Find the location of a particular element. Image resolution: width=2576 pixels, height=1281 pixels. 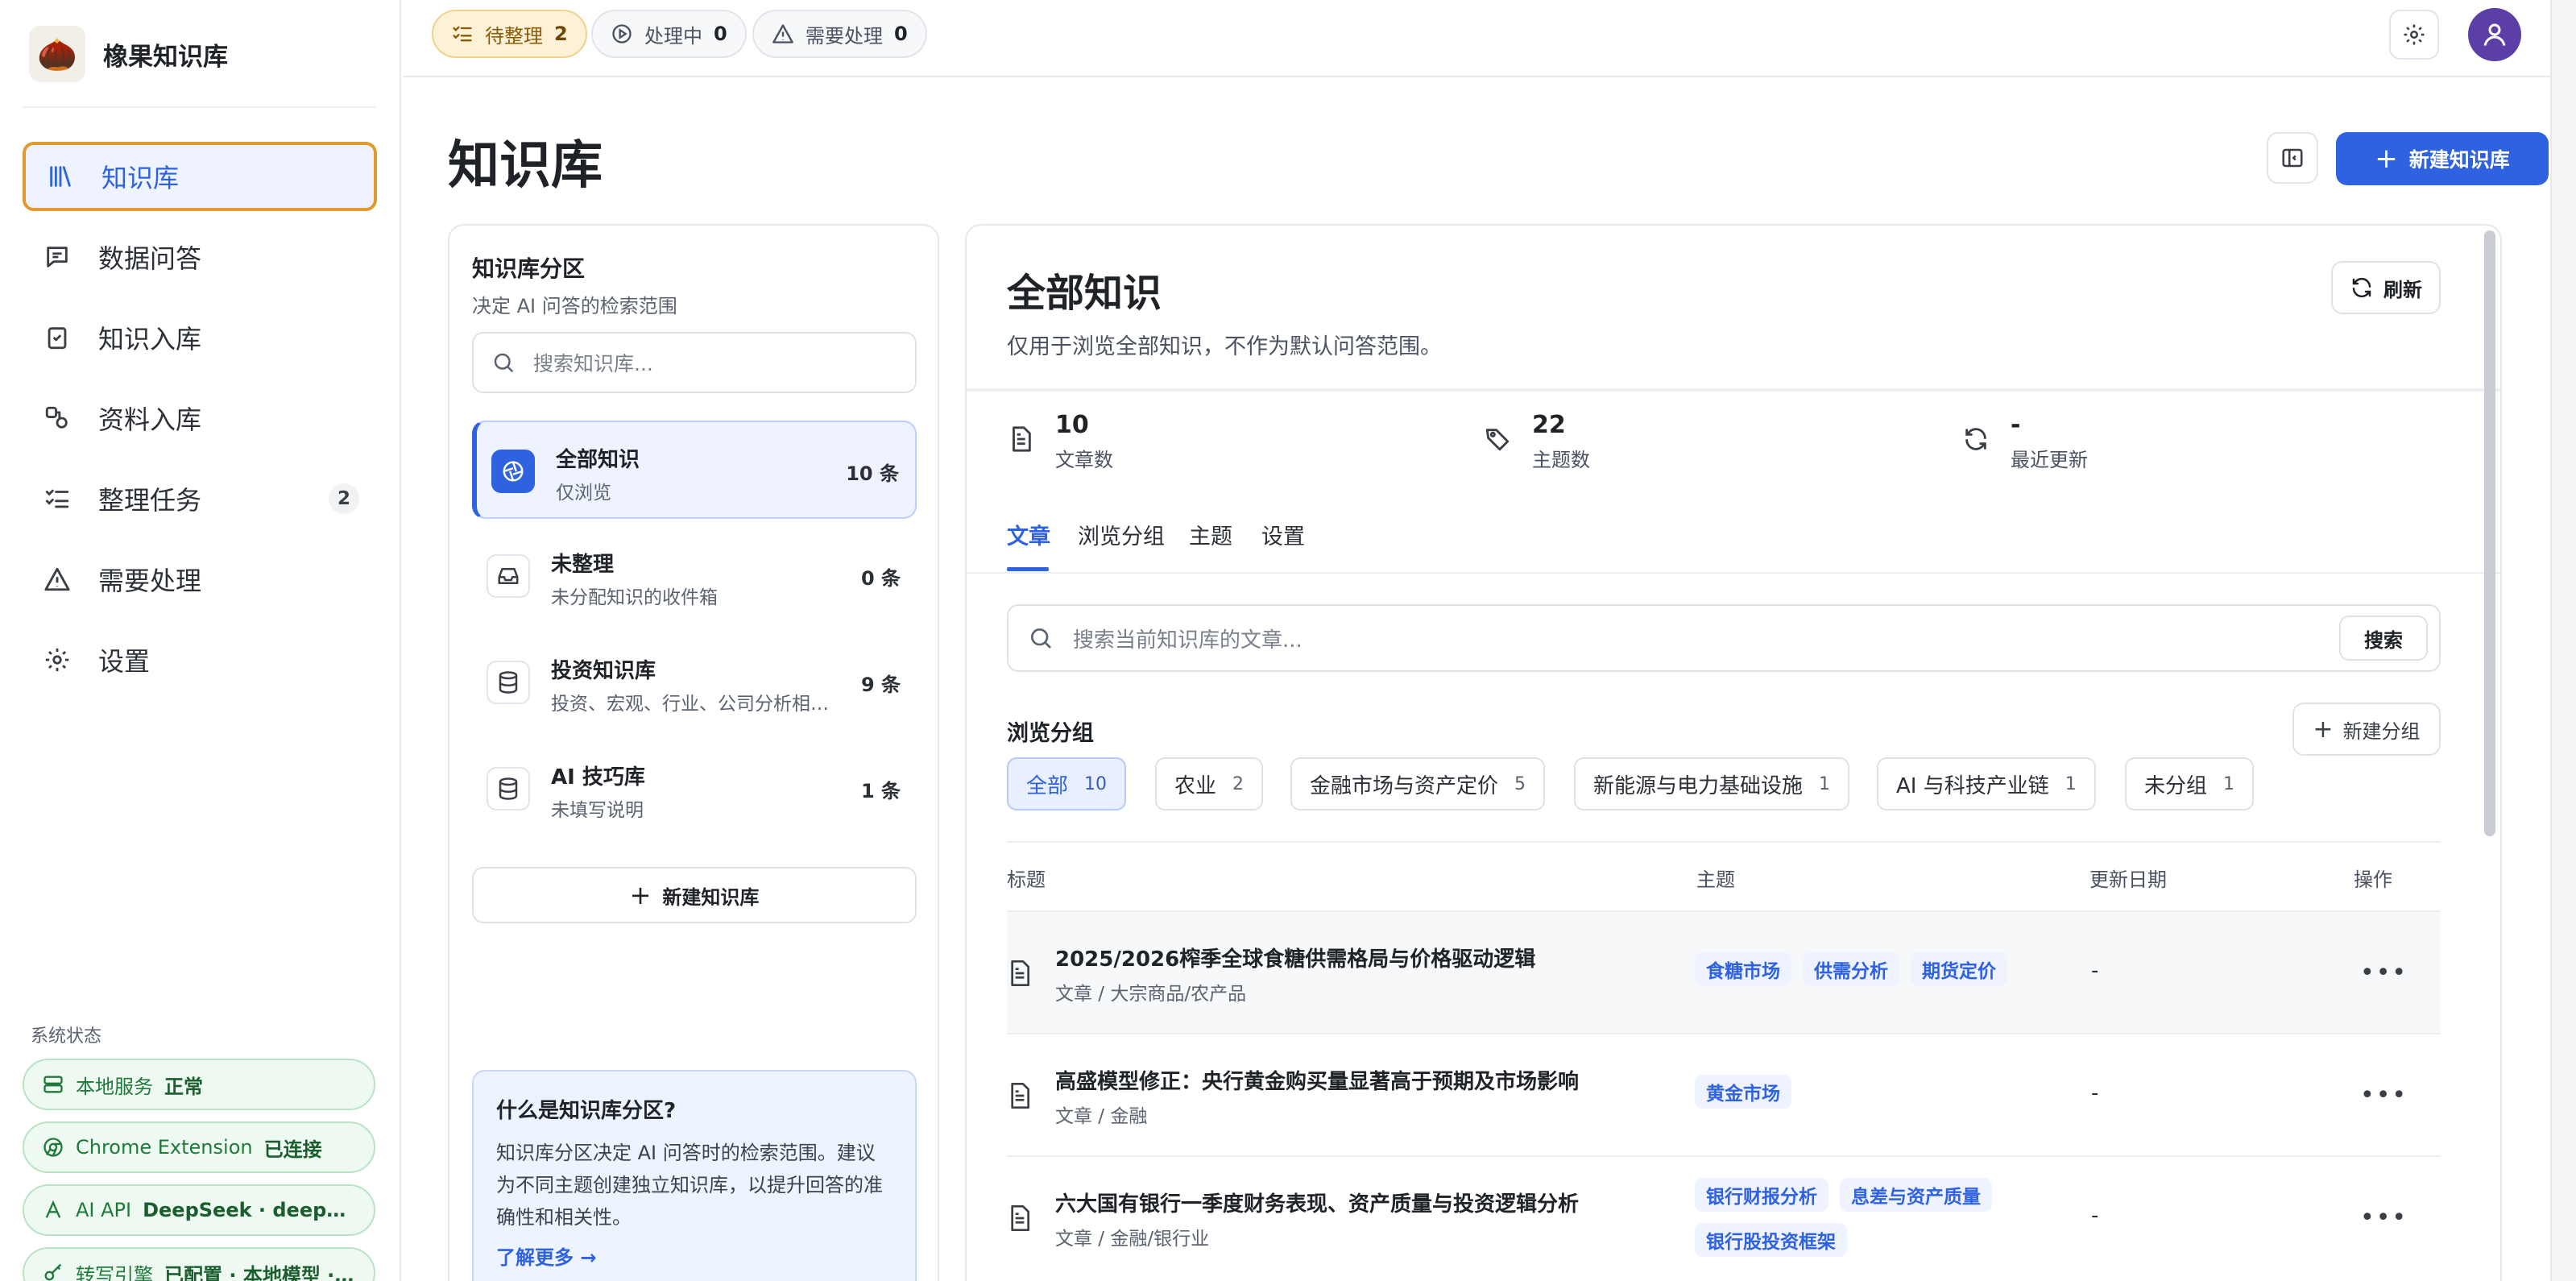

pill-label: 待整理 is located at coordinates (514, 36).